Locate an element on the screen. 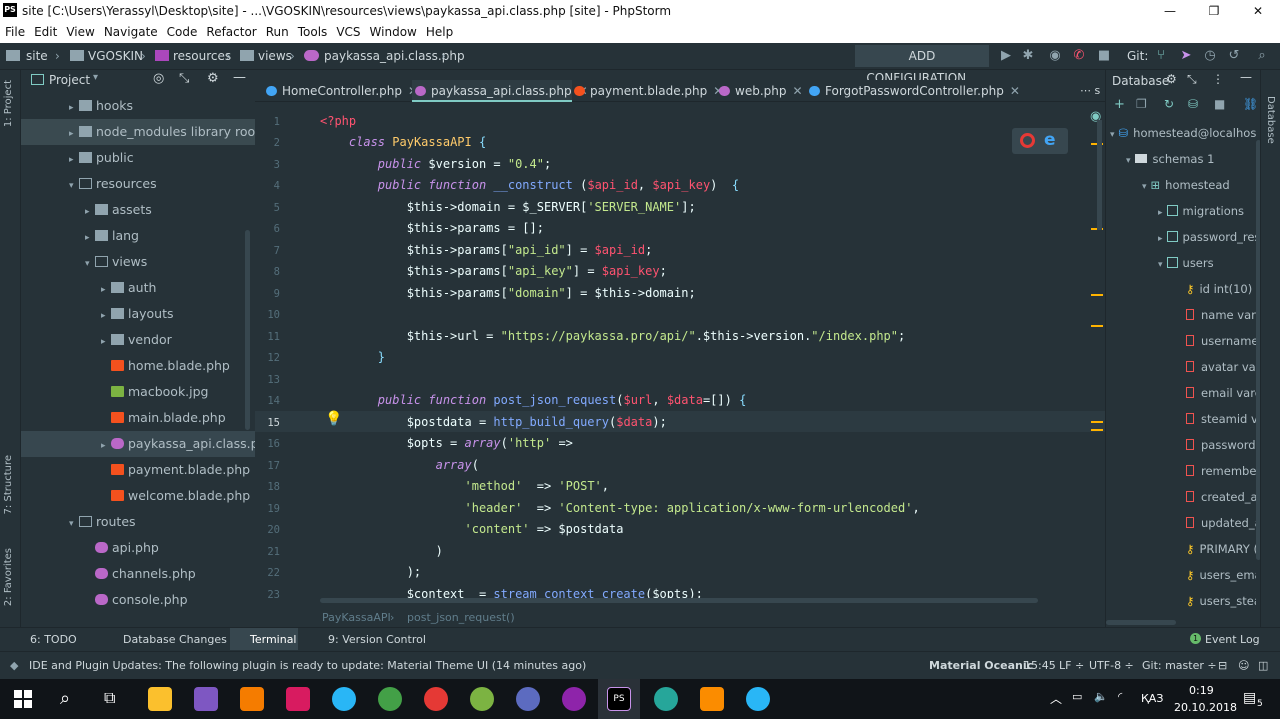  code-line-12: } is located at coordinates (352, 357).